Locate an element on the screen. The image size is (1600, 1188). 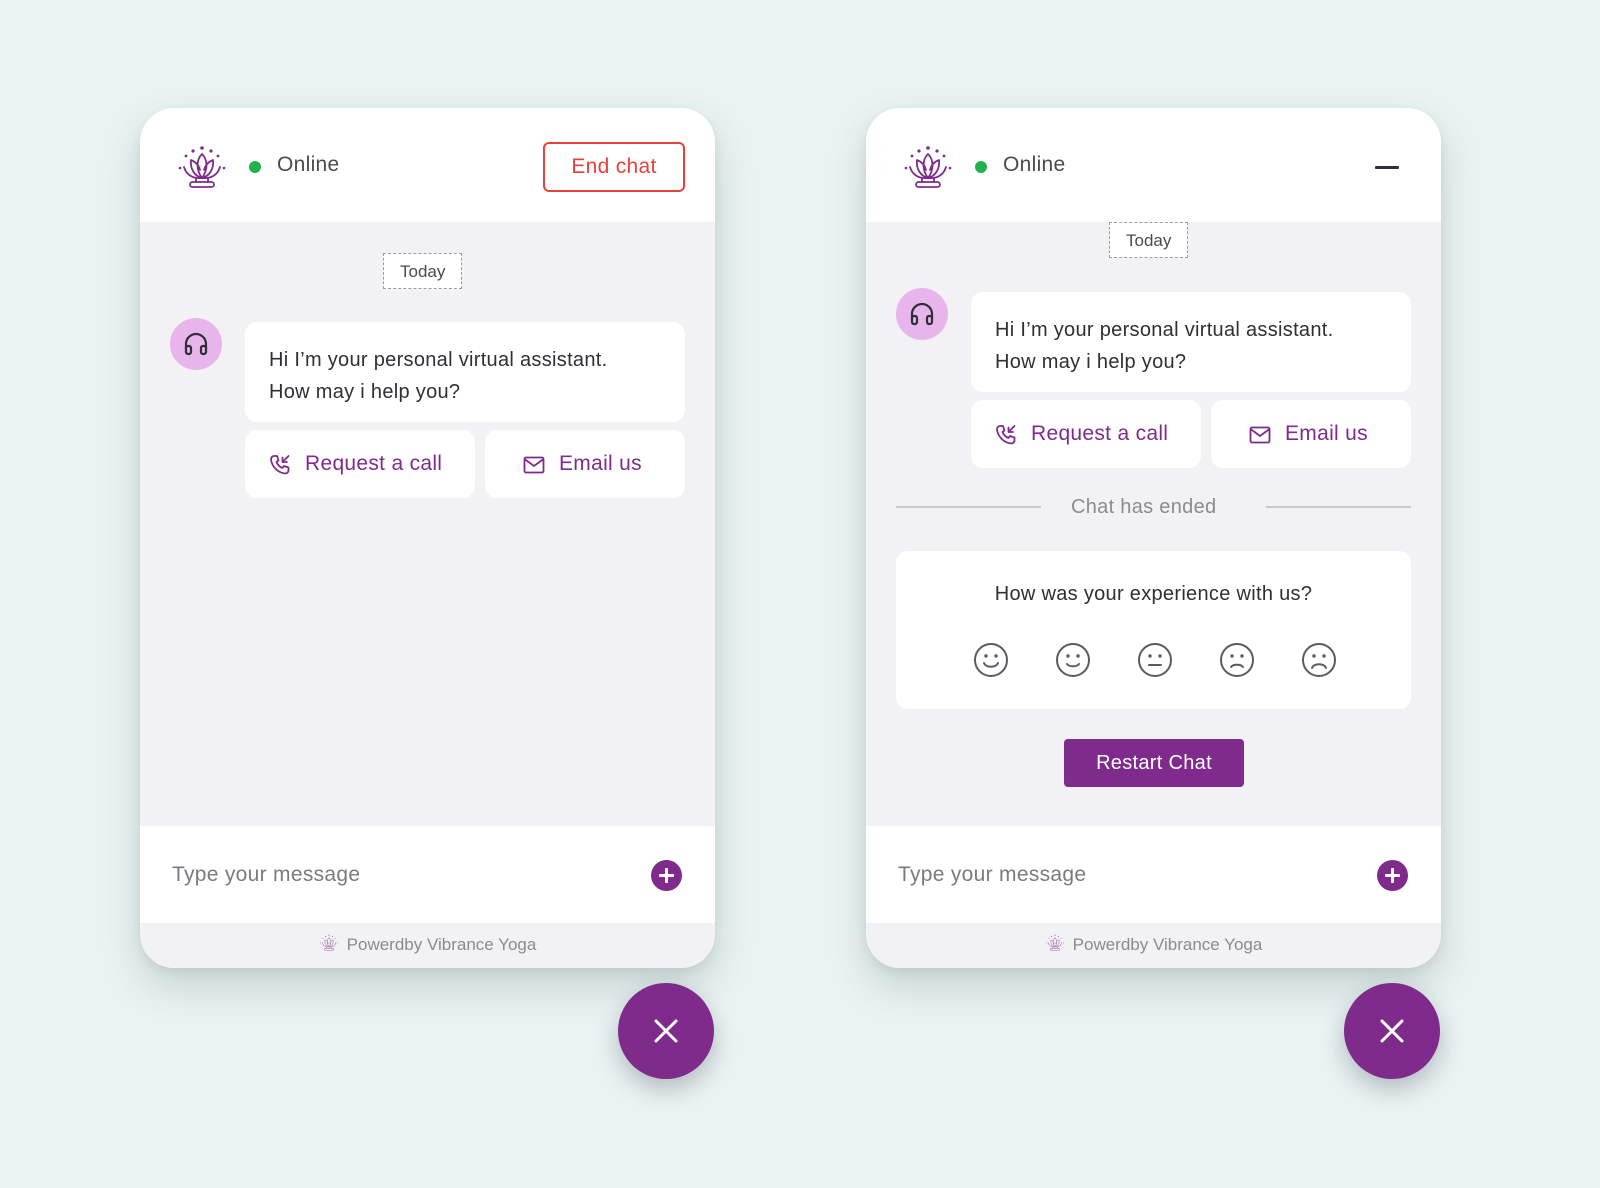
neutral-face-icon is located at coordinates (1155, 660).